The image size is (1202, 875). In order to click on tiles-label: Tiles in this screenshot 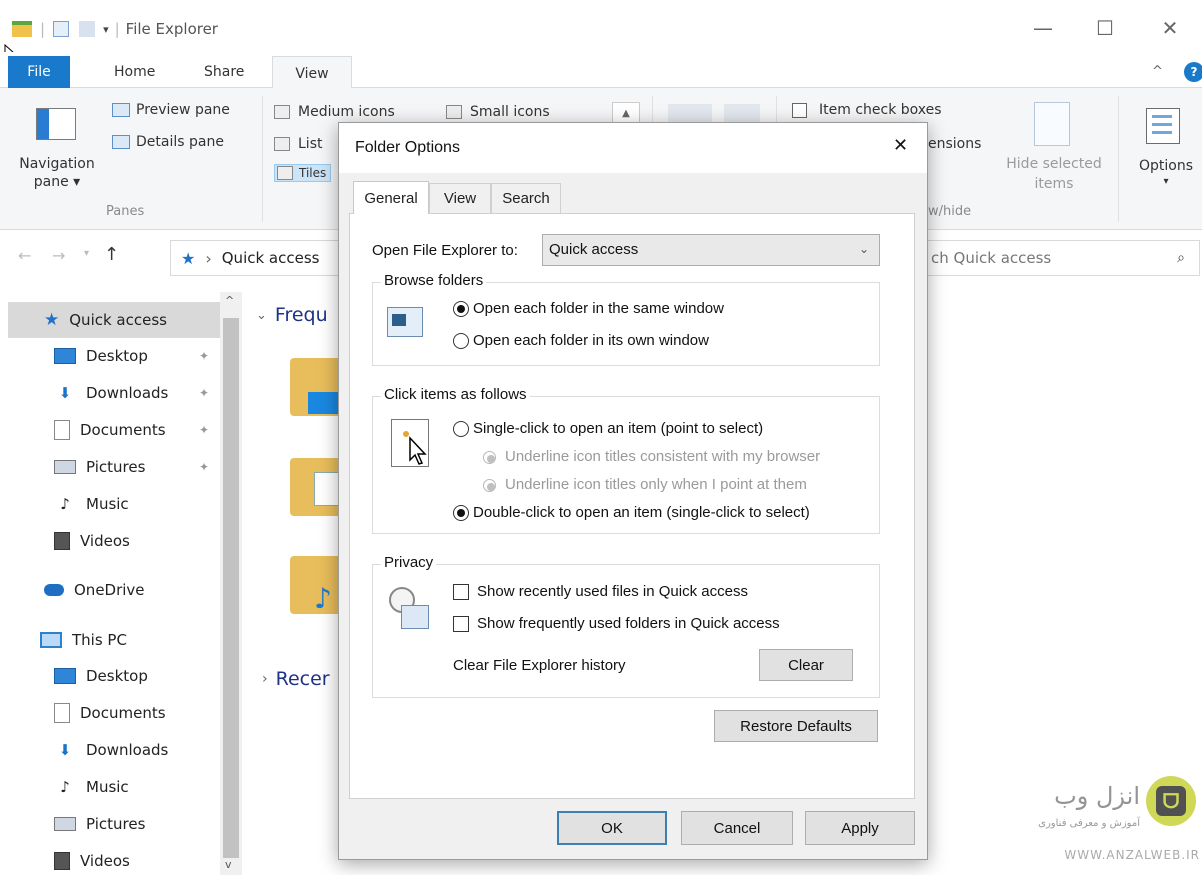, I will do `click(313, 173)`.